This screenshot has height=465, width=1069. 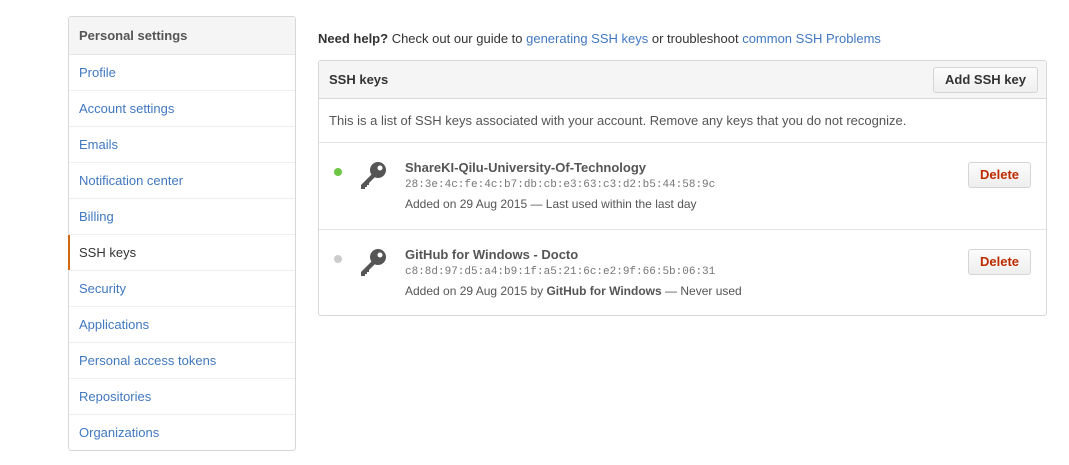 I want to click on common-ssh-problems-link: common SSH Problems, so click(x=811, y=38).